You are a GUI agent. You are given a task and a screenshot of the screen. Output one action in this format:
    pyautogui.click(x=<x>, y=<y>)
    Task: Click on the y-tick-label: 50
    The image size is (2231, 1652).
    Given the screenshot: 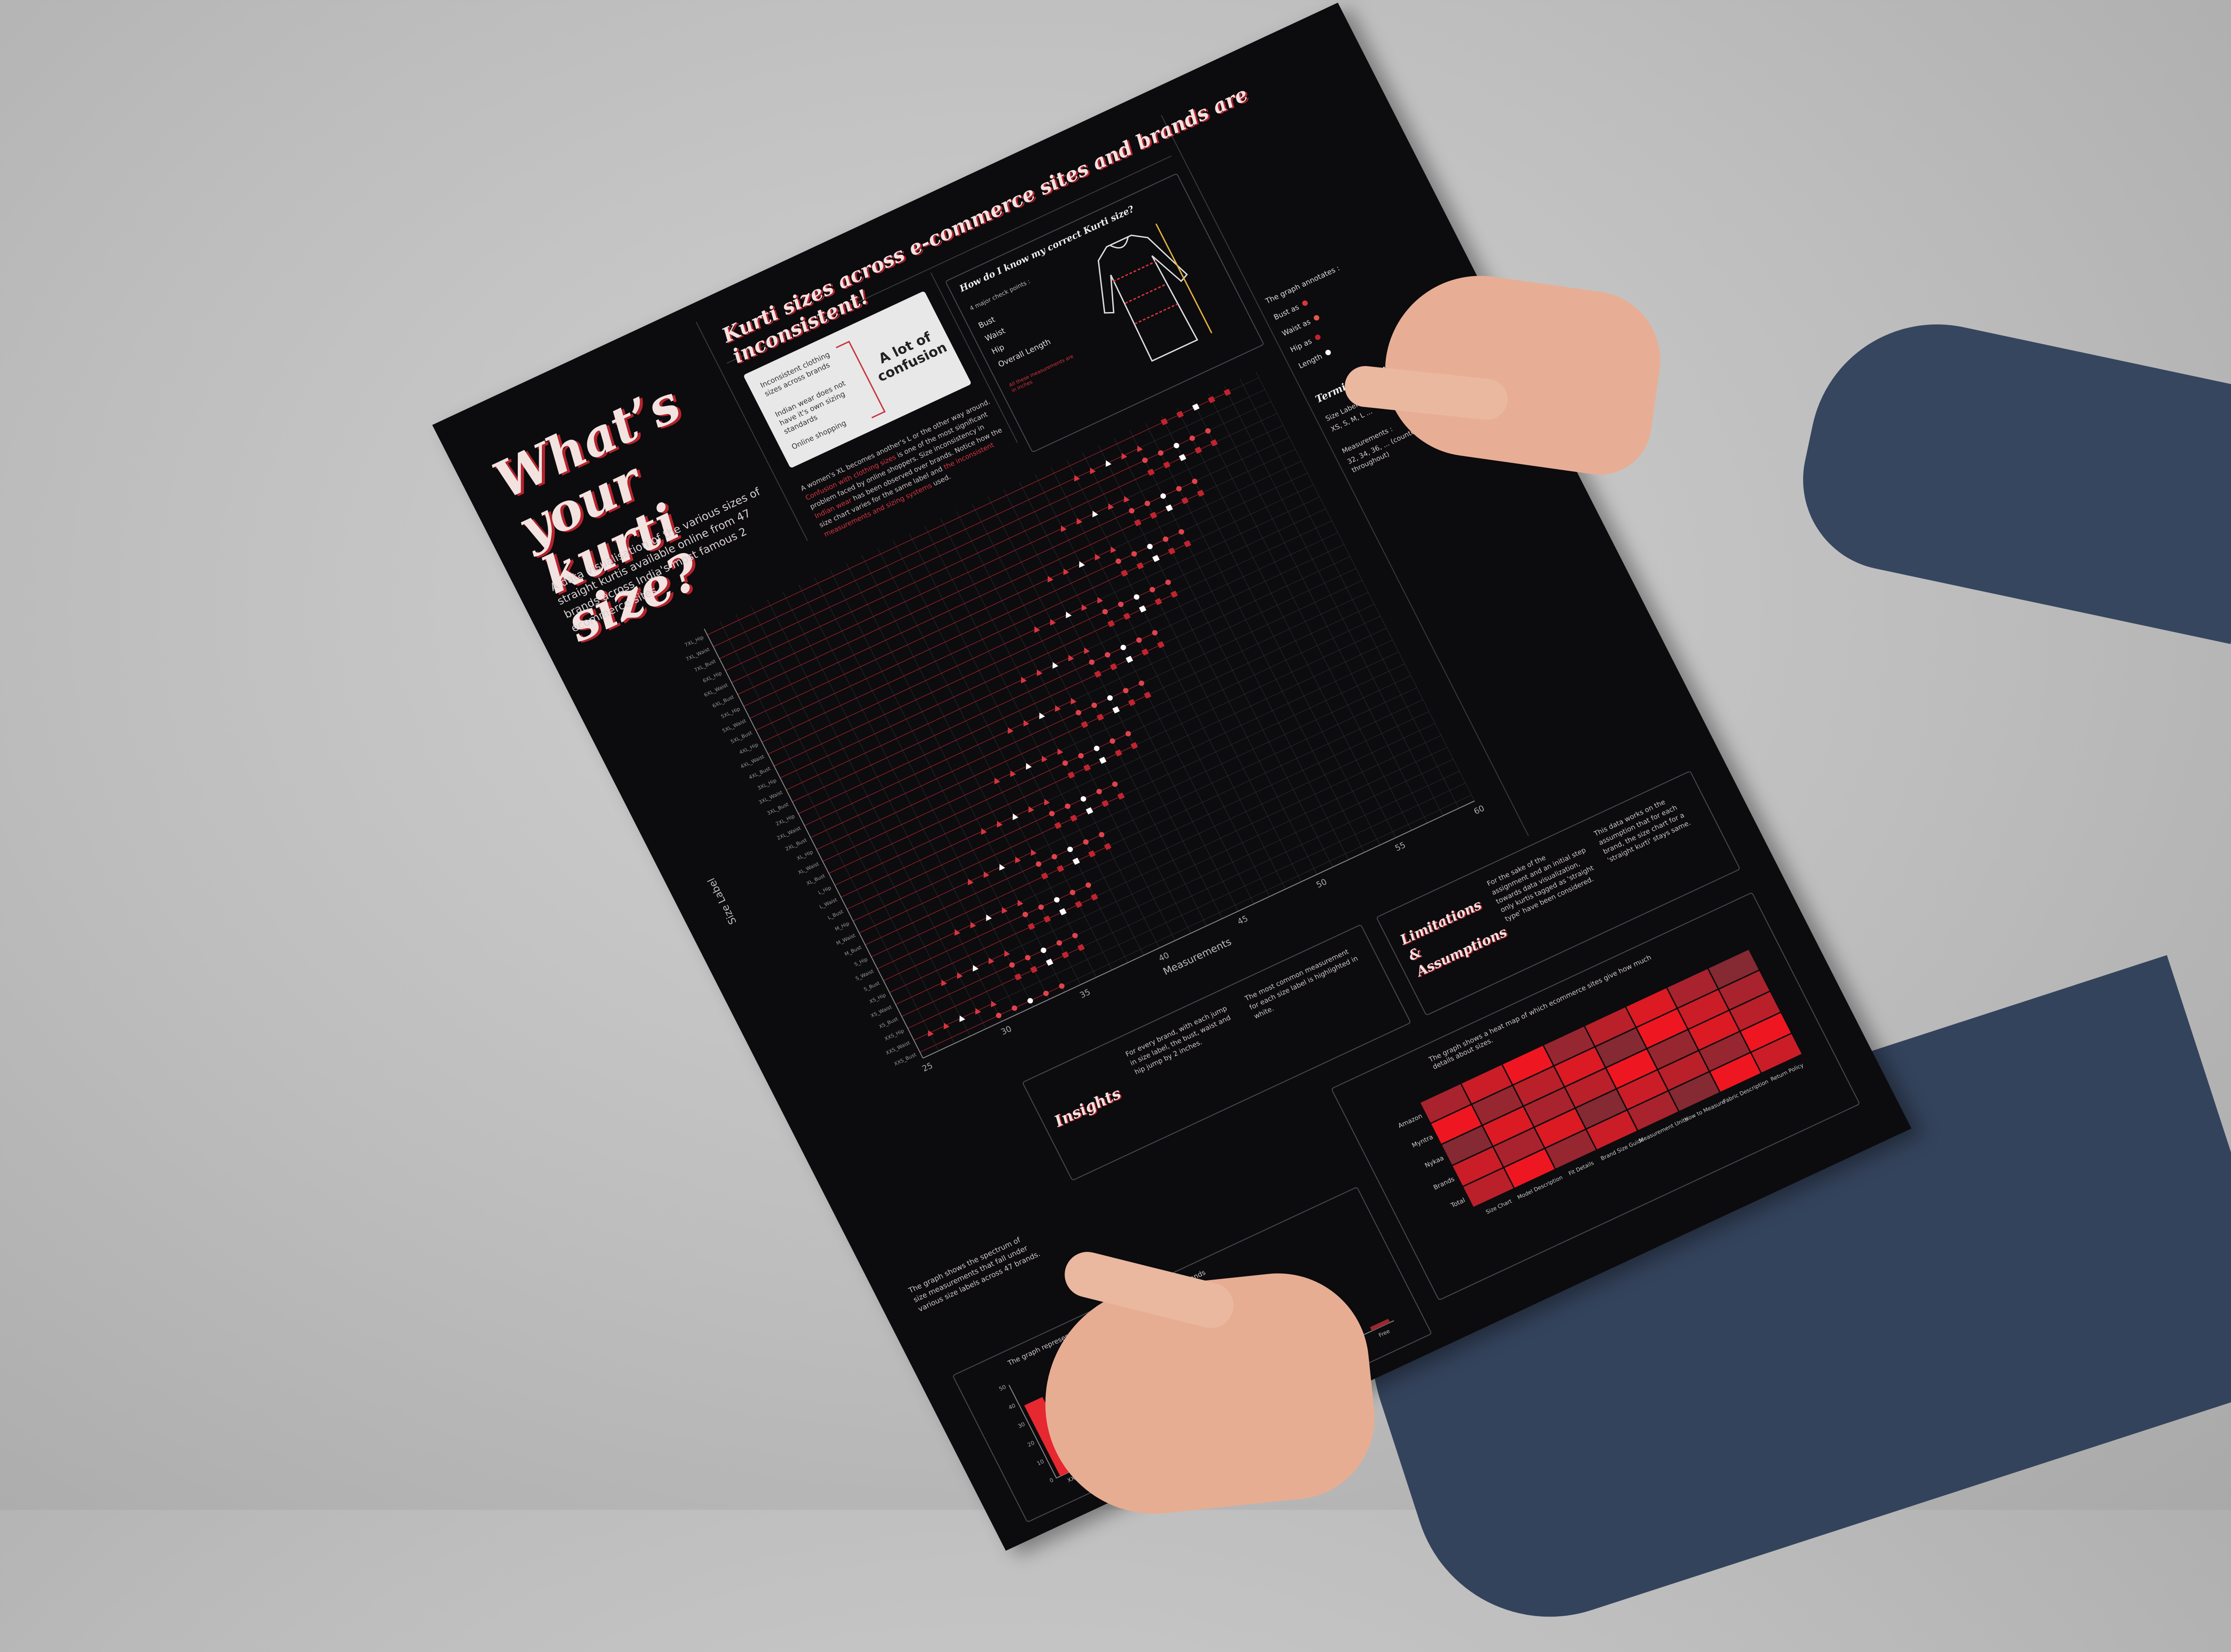 What is the action you would take?
    pyautogui.click(x=1002, y=1388)
    